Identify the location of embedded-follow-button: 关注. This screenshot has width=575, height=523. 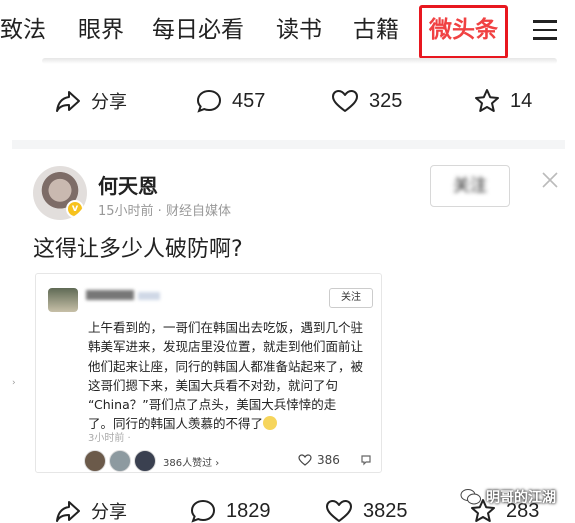
(351, 298).